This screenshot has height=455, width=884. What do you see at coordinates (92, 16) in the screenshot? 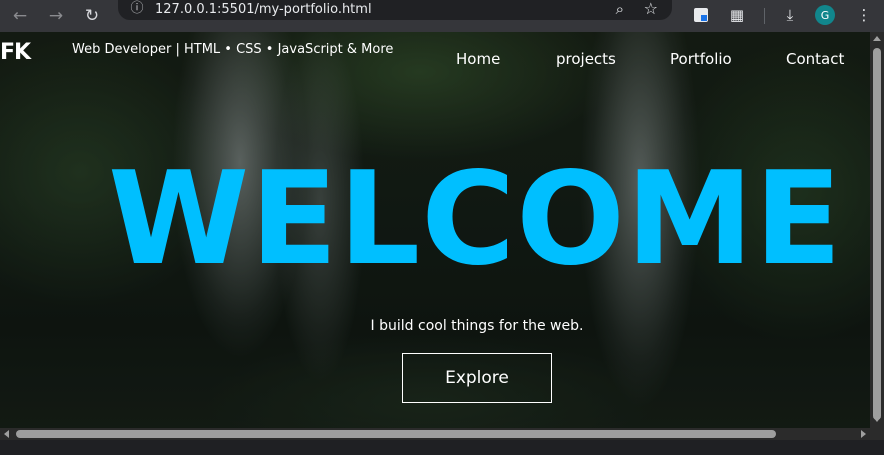
I see `reload-icon: ↻` at bounding box center [92, 16].